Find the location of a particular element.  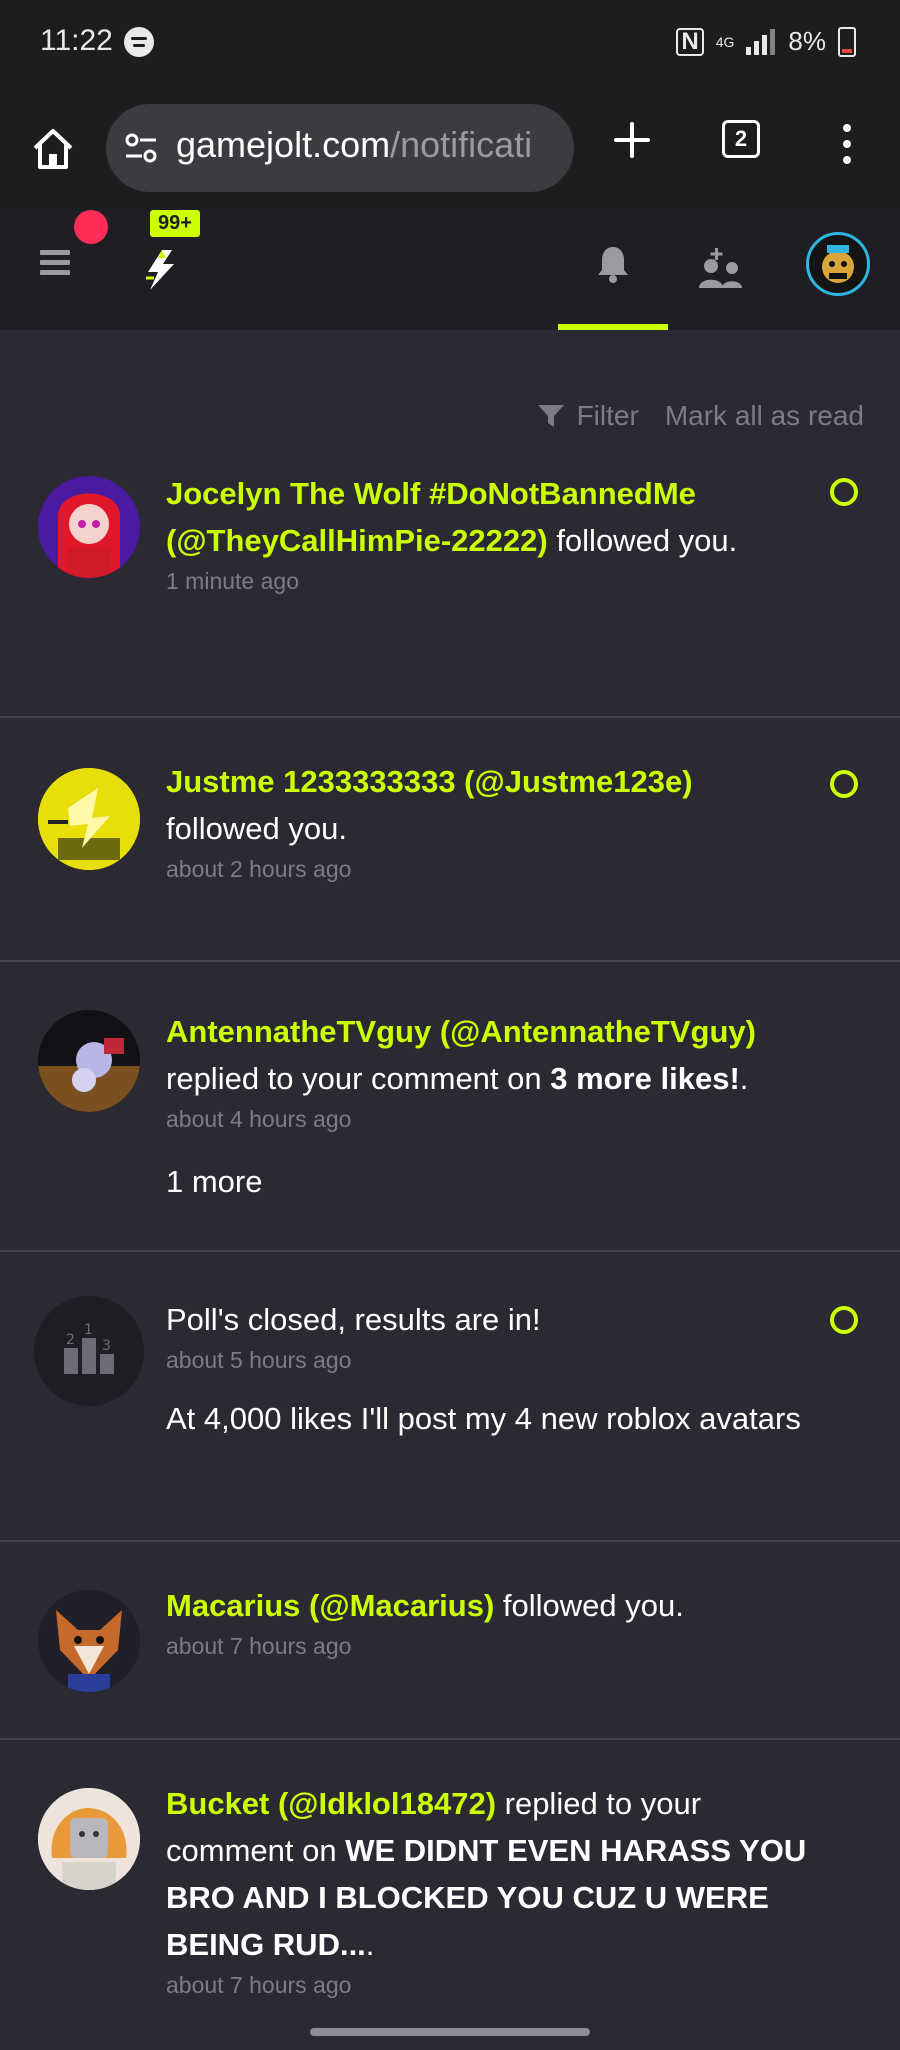

notification-user-link: Bucket (@Idklol18472) is located at coordinates (331, 1803).